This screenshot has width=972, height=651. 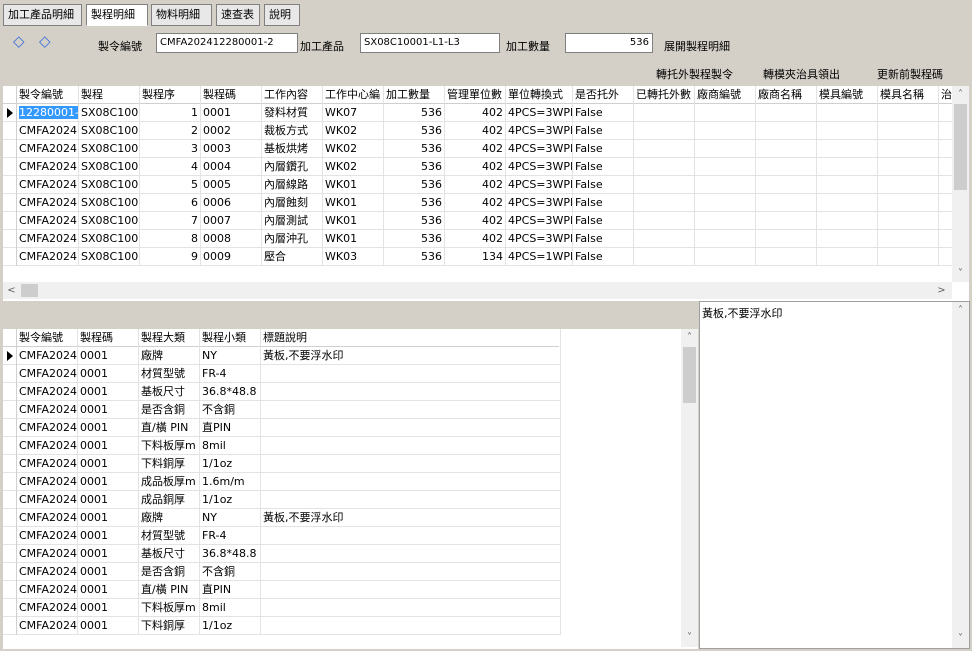 I want to click on table-cell: 1.6m/m, so click(x=230, y=482).